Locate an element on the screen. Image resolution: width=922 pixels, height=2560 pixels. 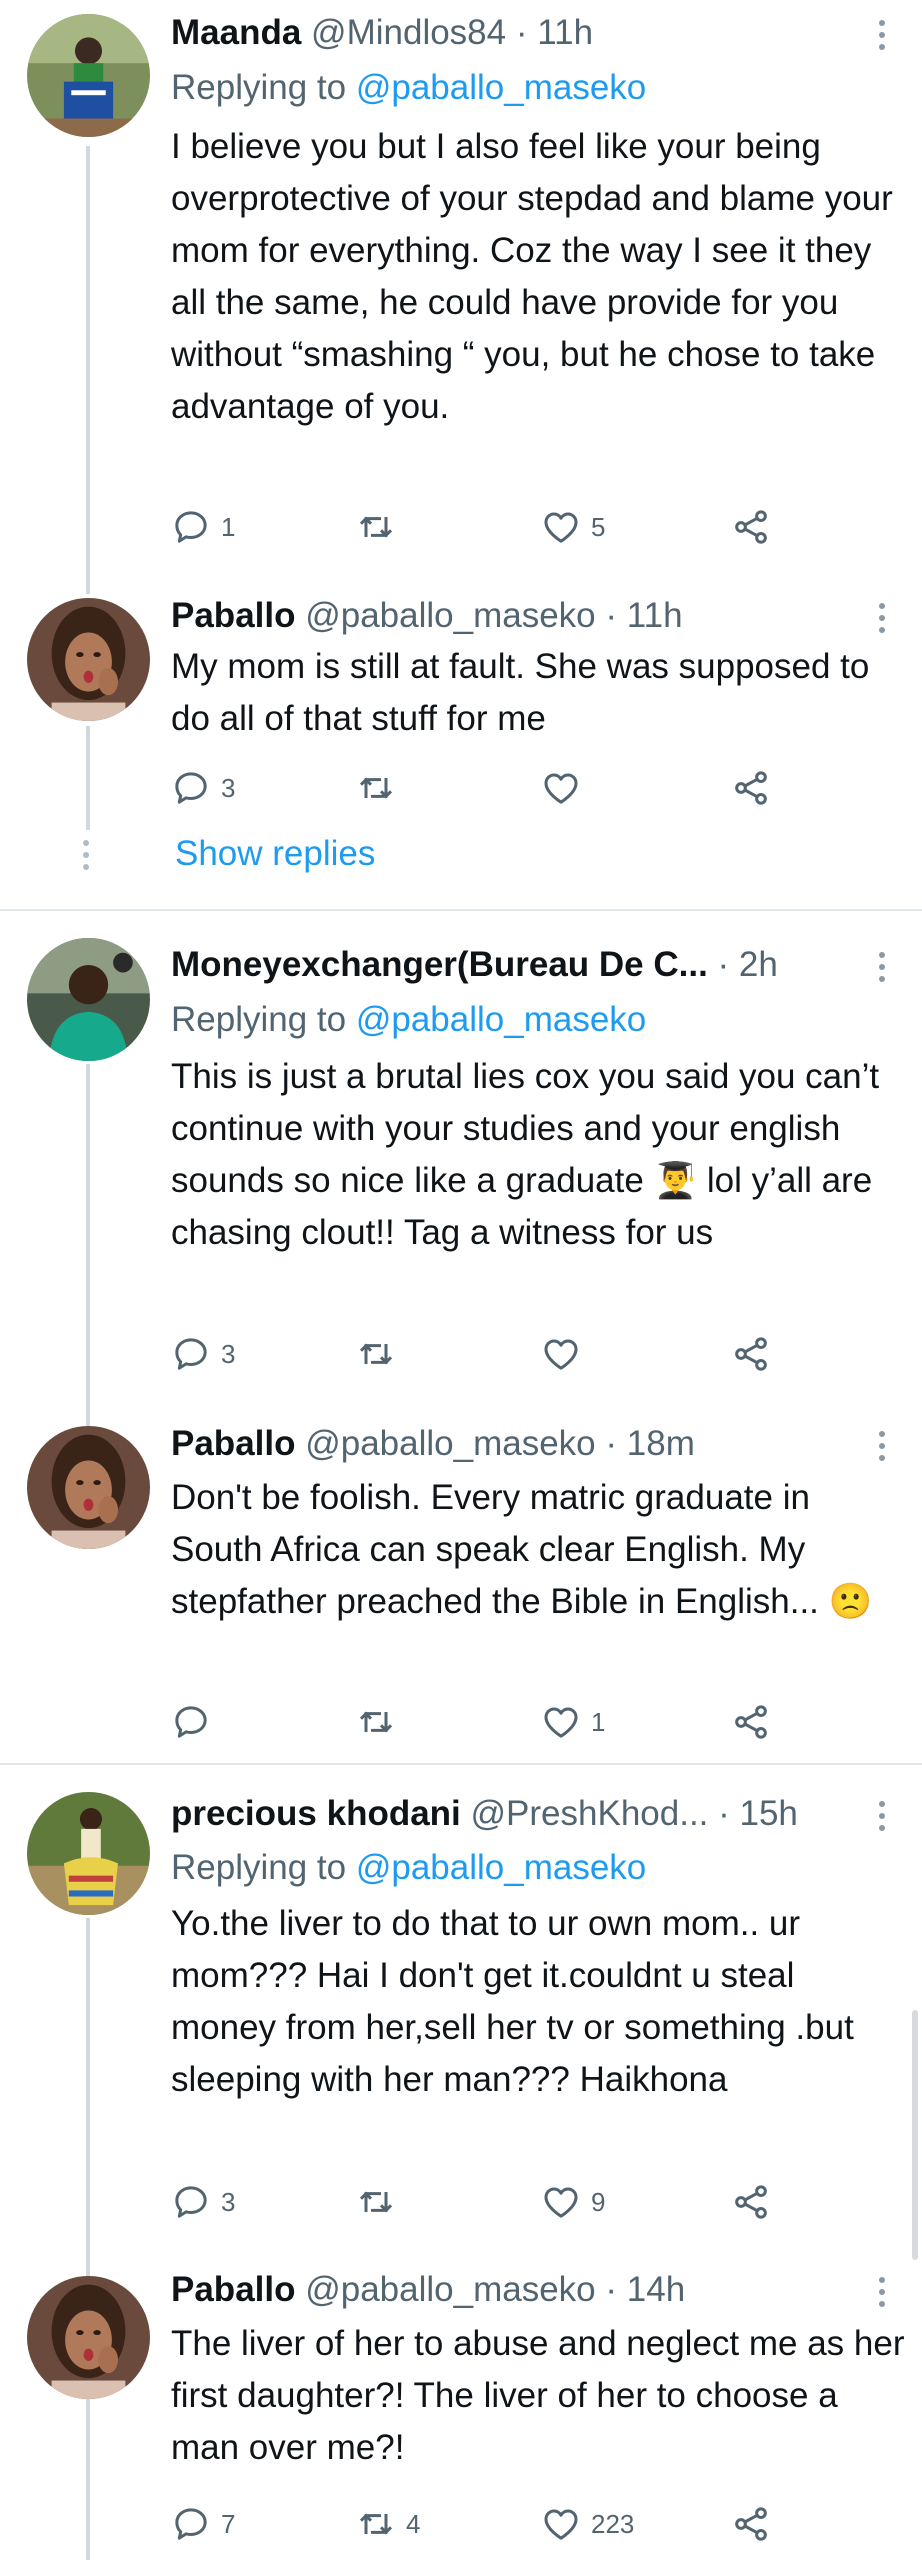
timestamp: 2h is located at coordinates (758, 964).